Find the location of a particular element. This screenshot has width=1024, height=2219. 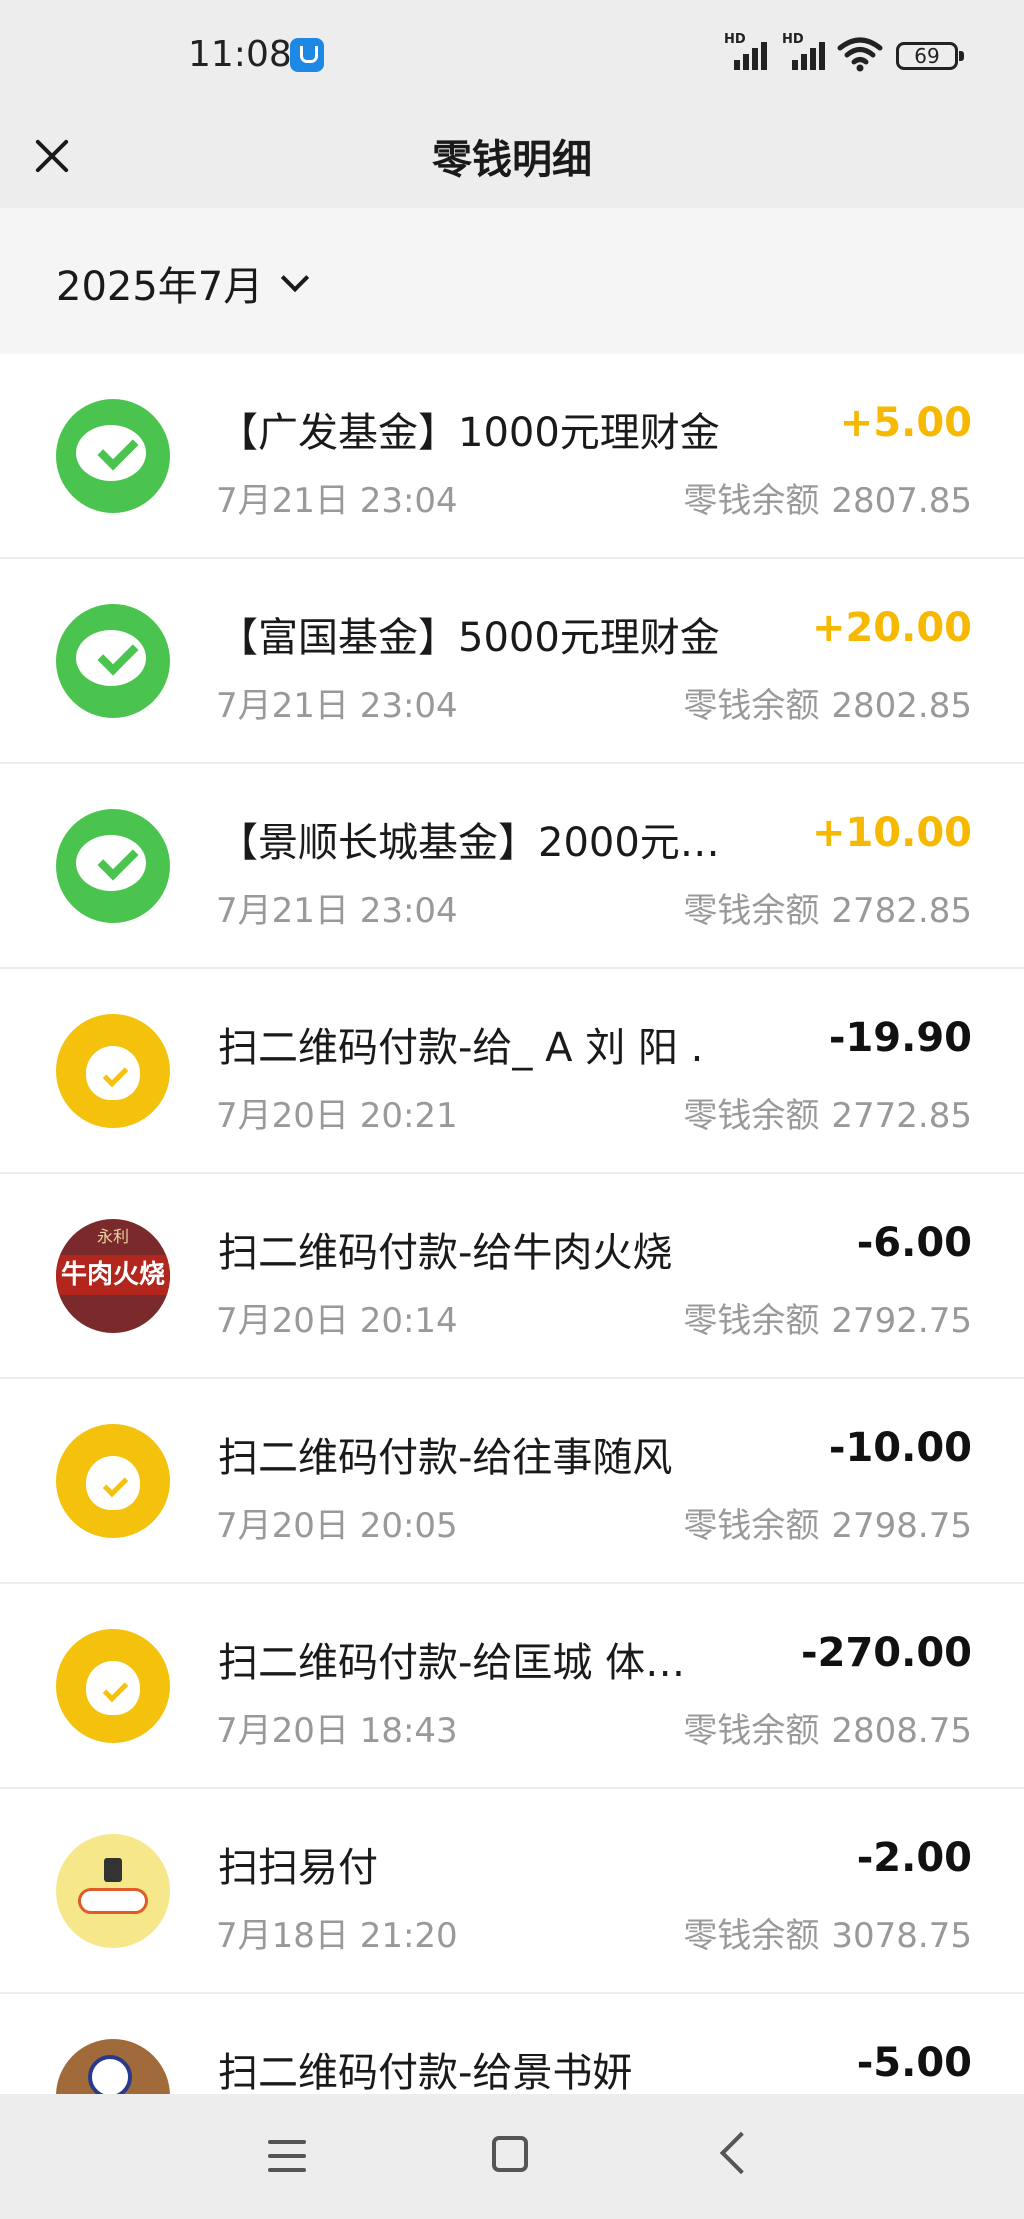

page-title: 零钱明细 is located at coordinates (512, 160).